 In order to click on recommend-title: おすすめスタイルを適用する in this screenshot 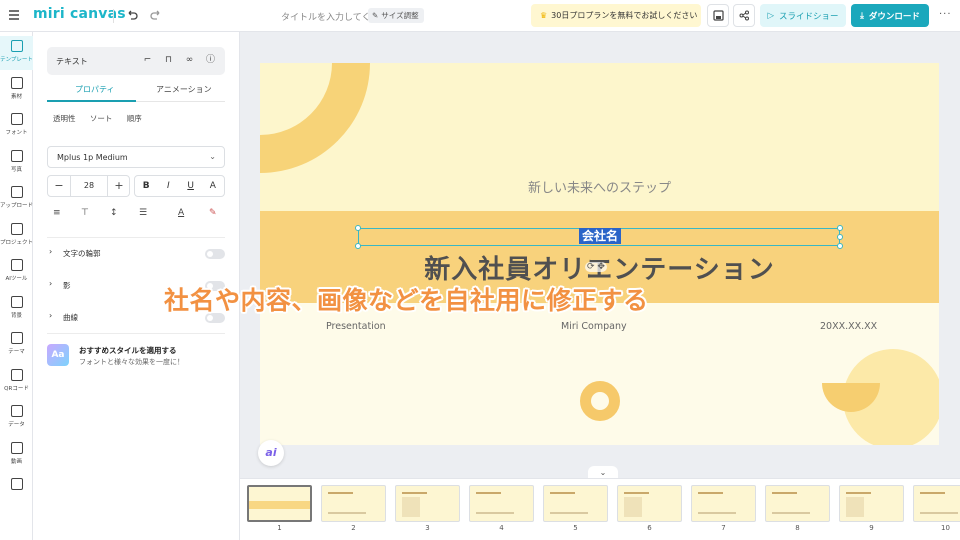, I will do `click(128, 350)`.